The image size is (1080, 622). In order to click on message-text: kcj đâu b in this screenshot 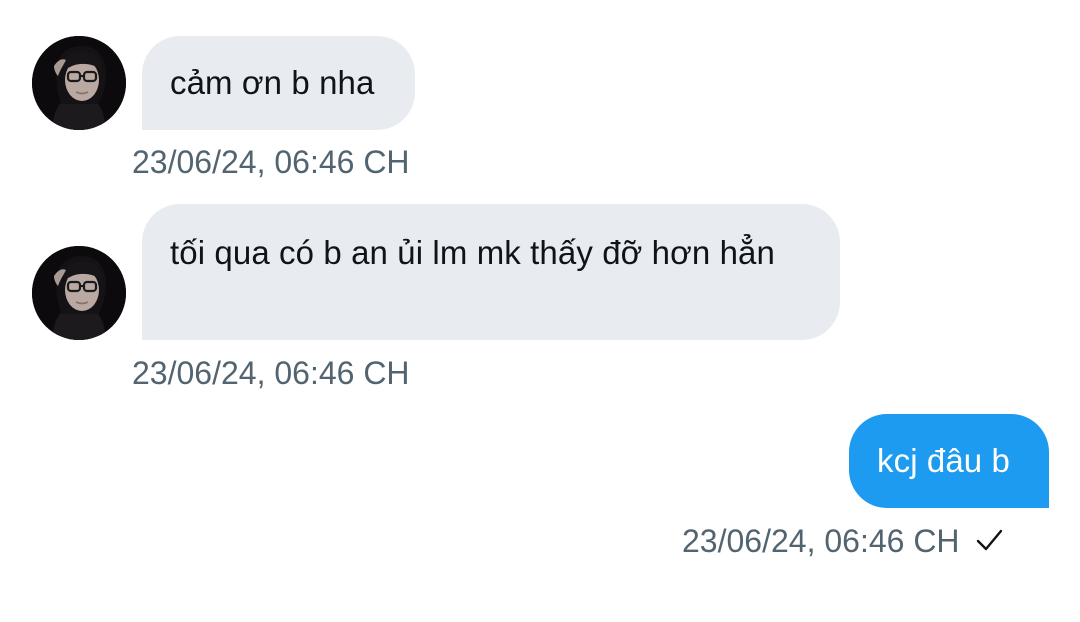, I will do `click(943, 460)`.